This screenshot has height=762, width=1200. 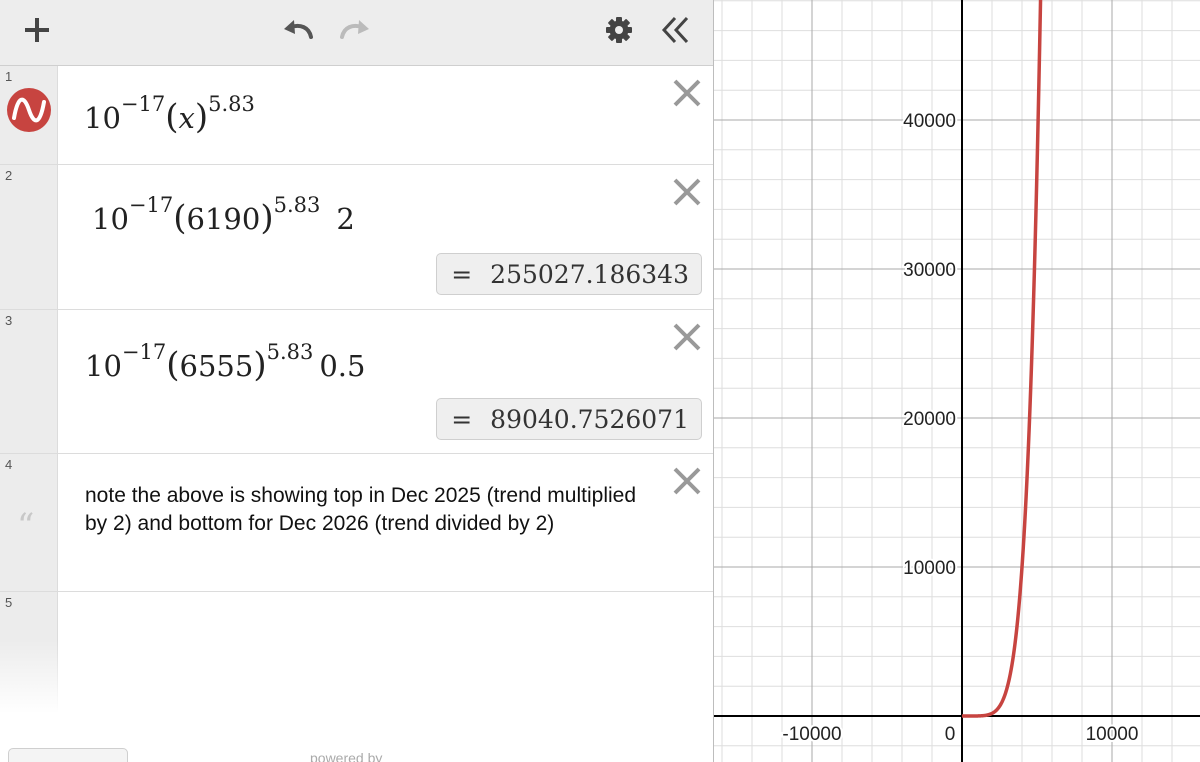 I want to click on y-tick-label: 30000, so click(x=929, y=270).